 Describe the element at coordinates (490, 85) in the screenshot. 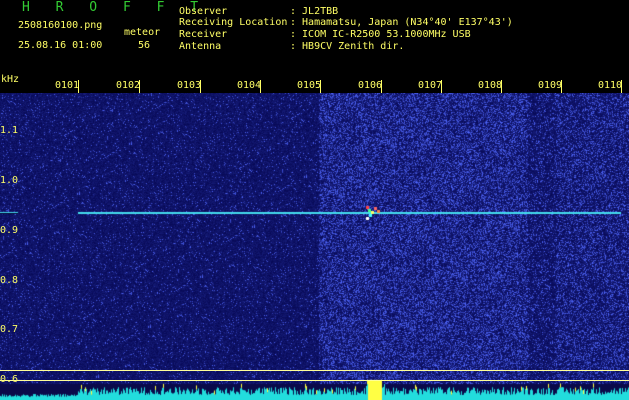

I see `time-tick: 0108` at that location.